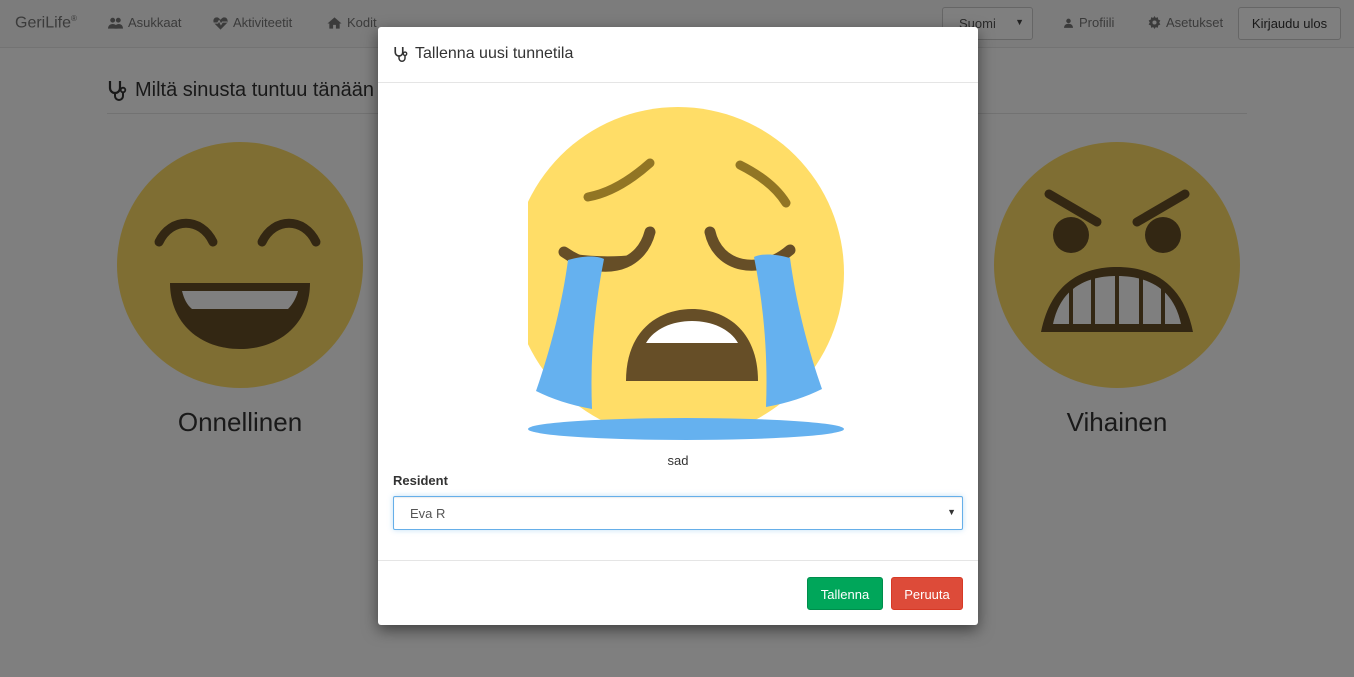  I want to click on stethoscope-icon, so click(401, 54).